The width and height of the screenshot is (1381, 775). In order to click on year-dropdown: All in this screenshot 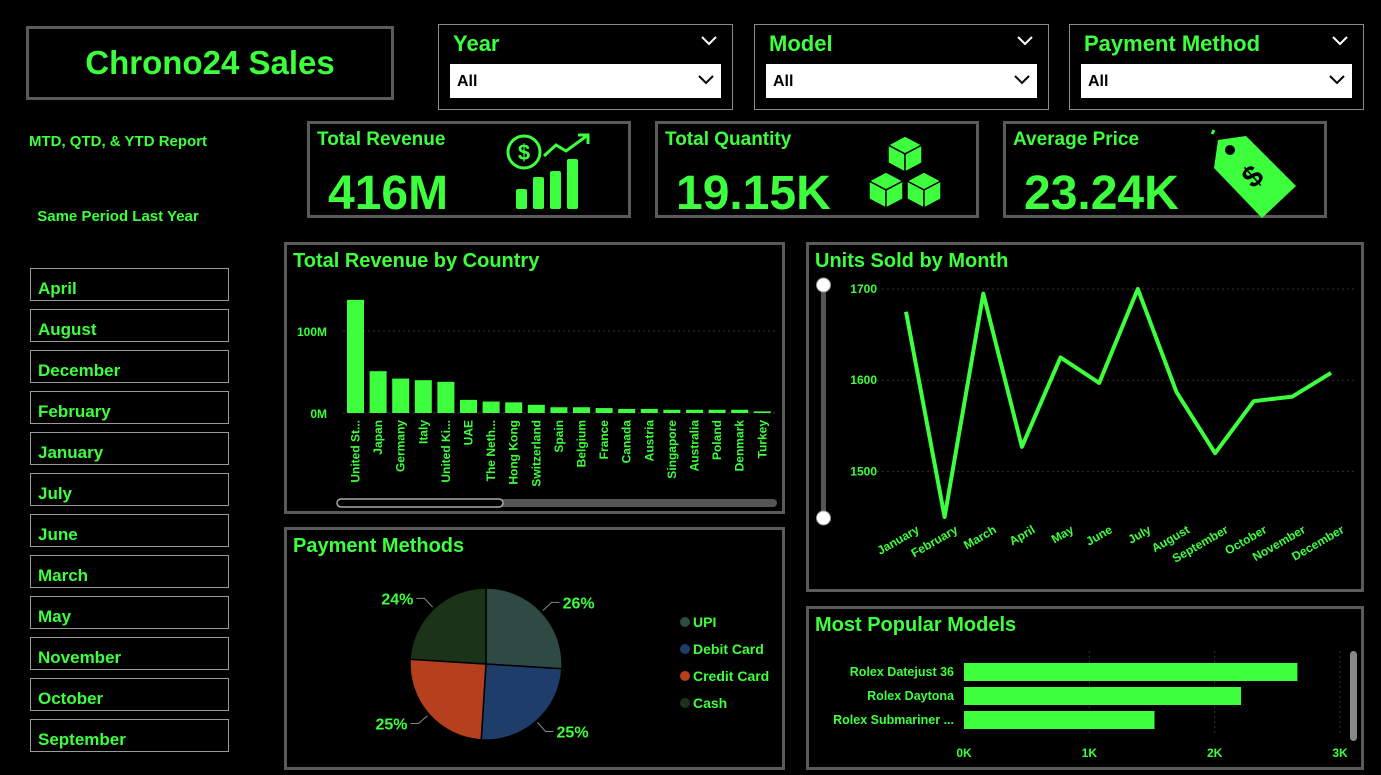, I will do `click(585, 81)`.